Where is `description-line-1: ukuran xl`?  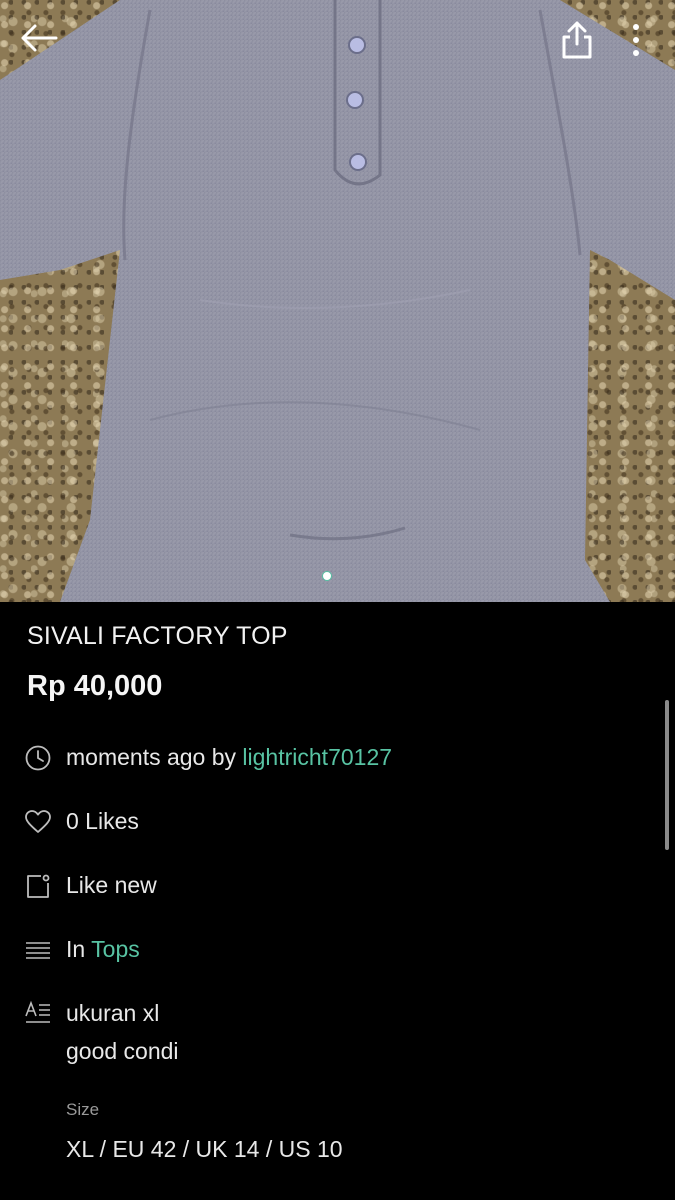 description-line-1: ukuran xl is located at coordinates (113, 1013).